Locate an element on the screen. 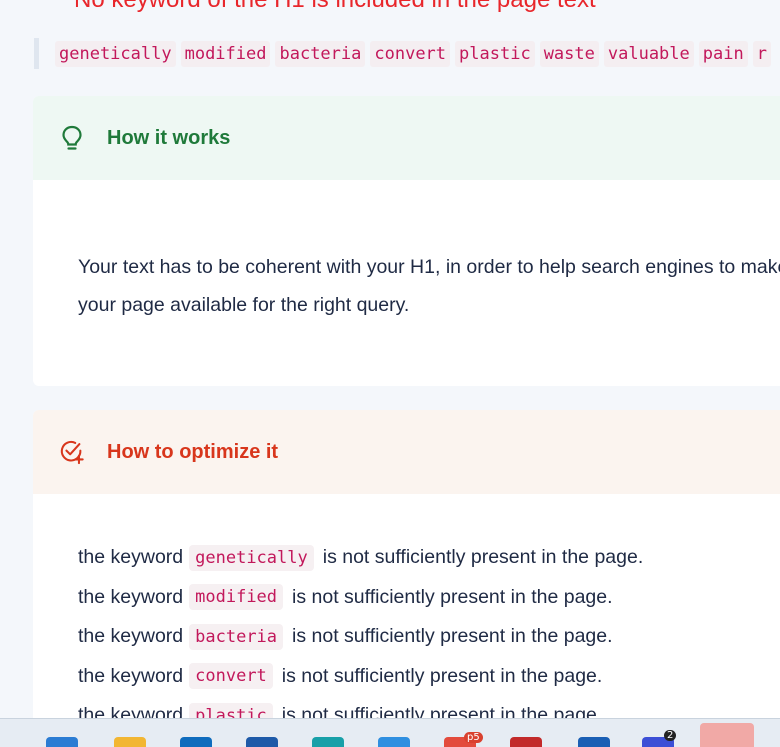 This screenshot has width=780, height=747. notification-badge: 2 is located at coordinates (670, 735).